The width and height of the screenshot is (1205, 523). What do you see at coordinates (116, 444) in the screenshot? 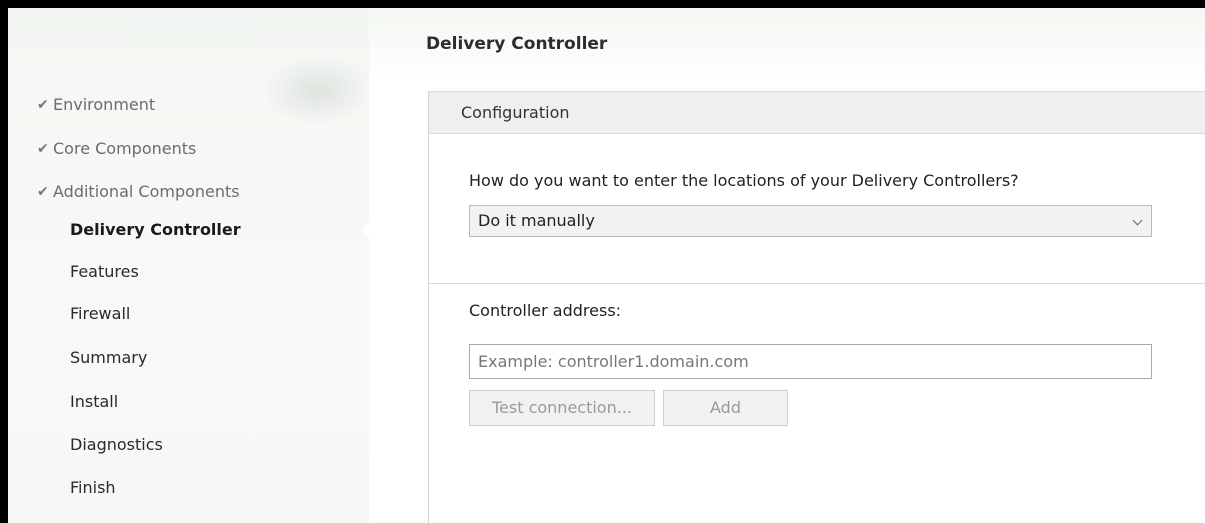
I see `sidebar-item-label: Diagnostics` at bounding box center [116, 444].